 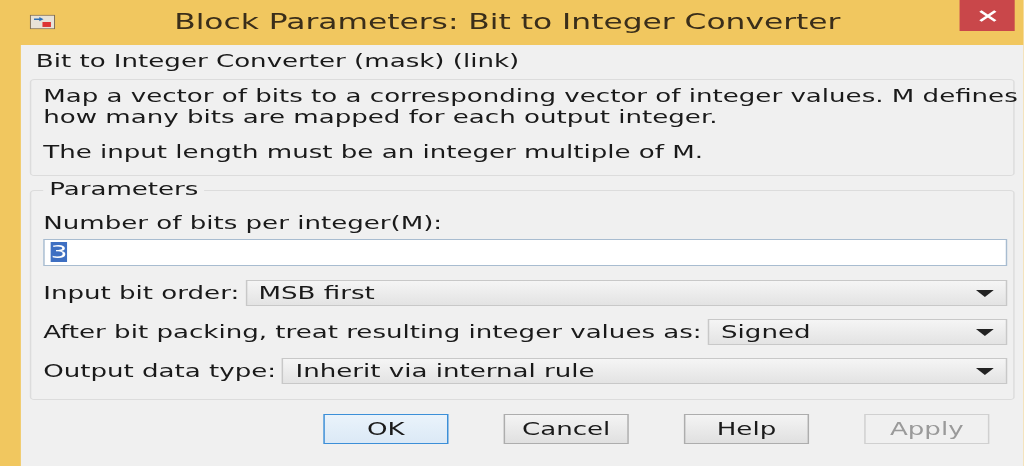 I want to click on close-button, so click(x=987, y=15).